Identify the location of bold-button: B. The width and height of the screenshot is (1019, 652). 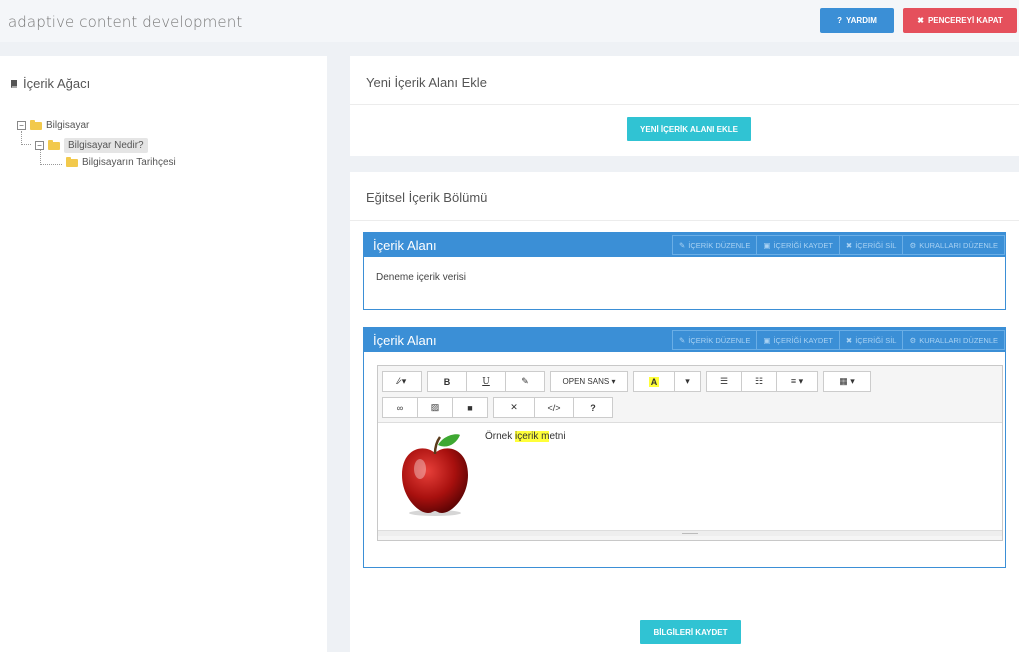
(447, 381).